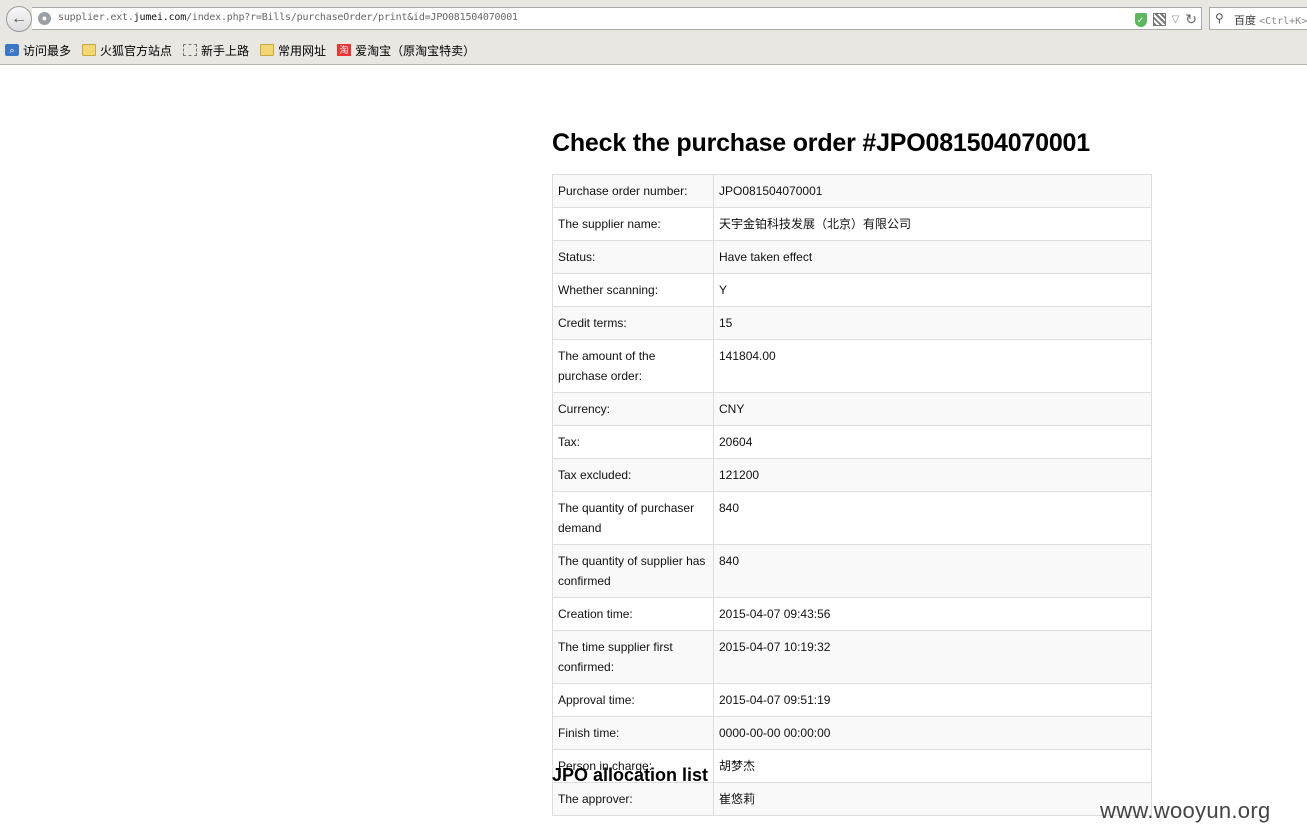 This screenshot has width=1307, height=824. I want to click on back-button: ←, so click(19, 19).